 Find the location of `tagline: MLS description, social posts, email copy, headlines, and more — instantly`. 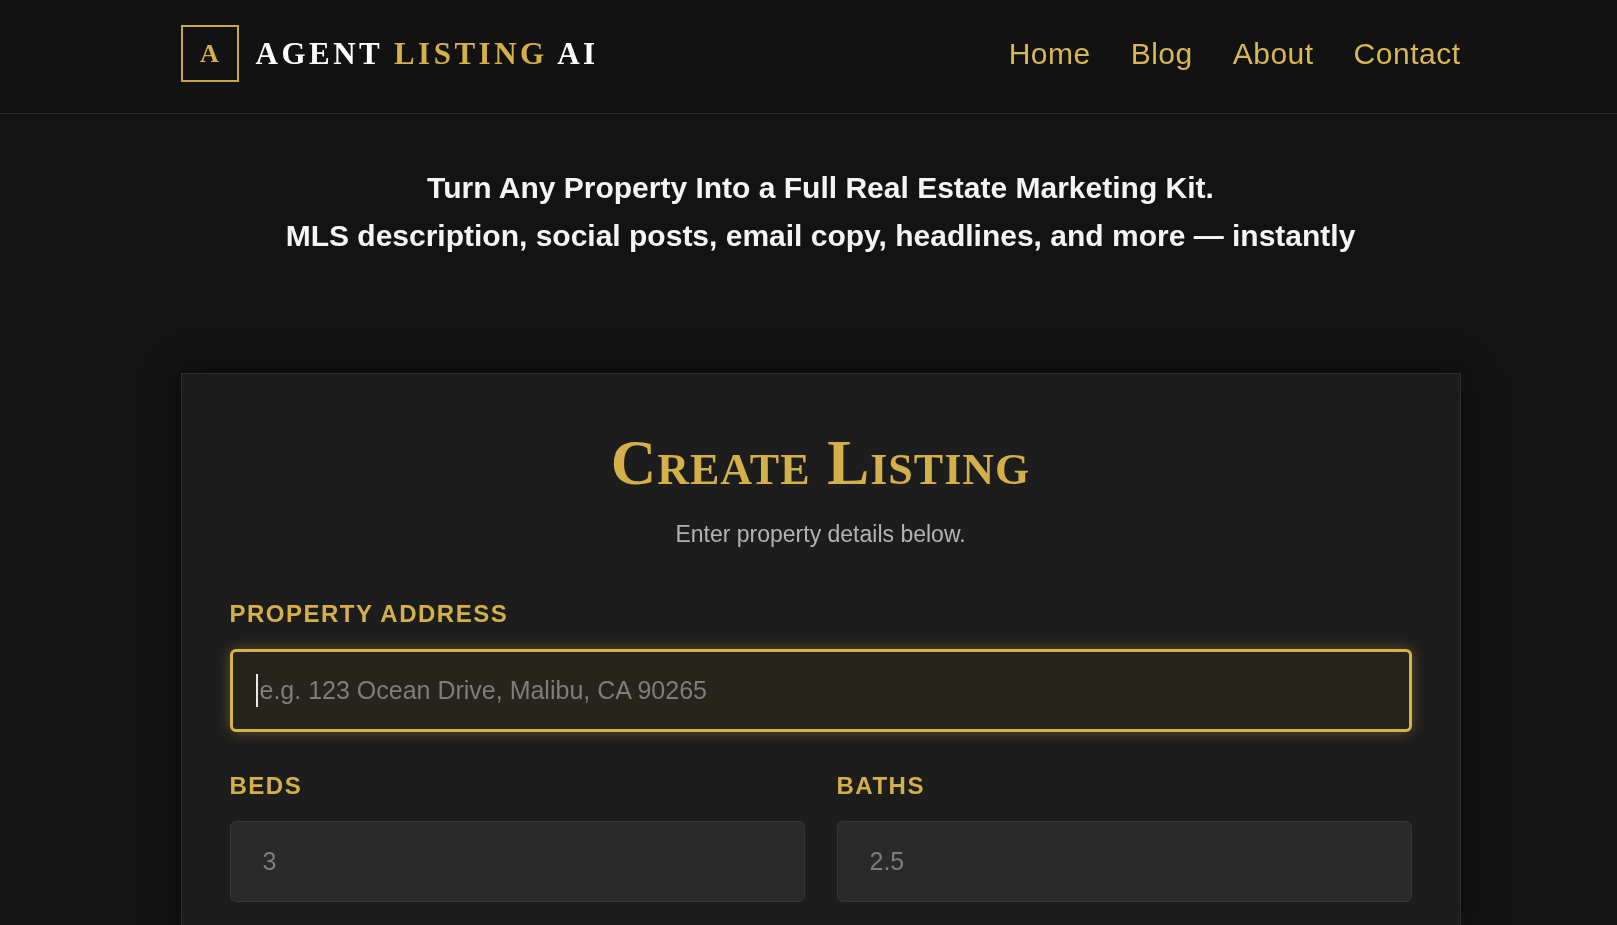

tagline: MLS description, social posts, email copy, headlines, and more — instantly is located at coordinates (820, 236).